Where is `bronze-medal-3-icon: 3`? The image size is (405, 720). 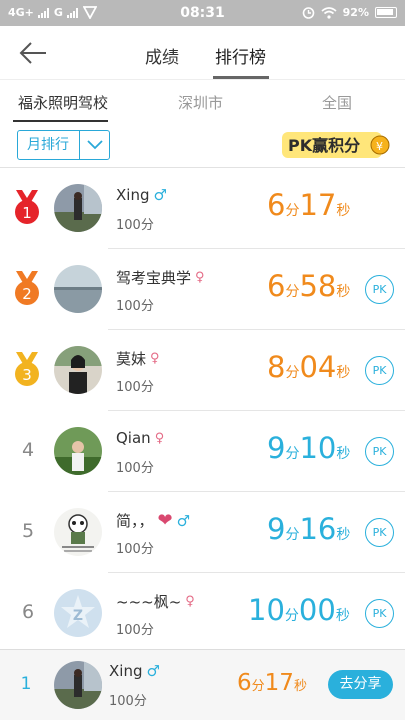 bronze-medal-3-icon: 3 is located at coordinates (27, 369).